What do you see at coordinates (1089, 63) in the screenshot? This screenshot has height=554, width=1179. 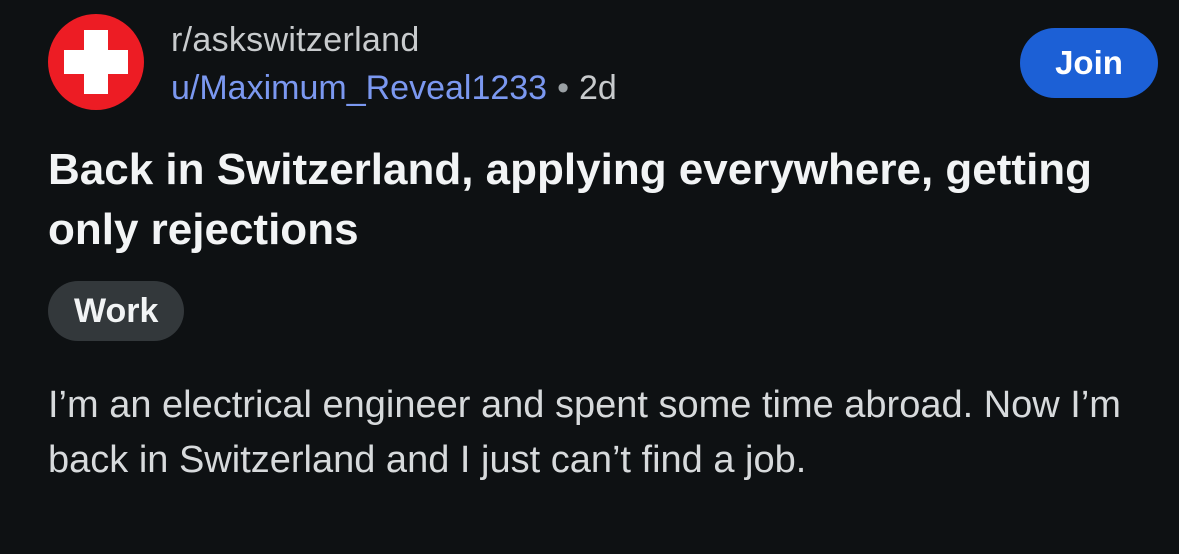 I see `join-button: Join` at bounding box center [1089, 63].